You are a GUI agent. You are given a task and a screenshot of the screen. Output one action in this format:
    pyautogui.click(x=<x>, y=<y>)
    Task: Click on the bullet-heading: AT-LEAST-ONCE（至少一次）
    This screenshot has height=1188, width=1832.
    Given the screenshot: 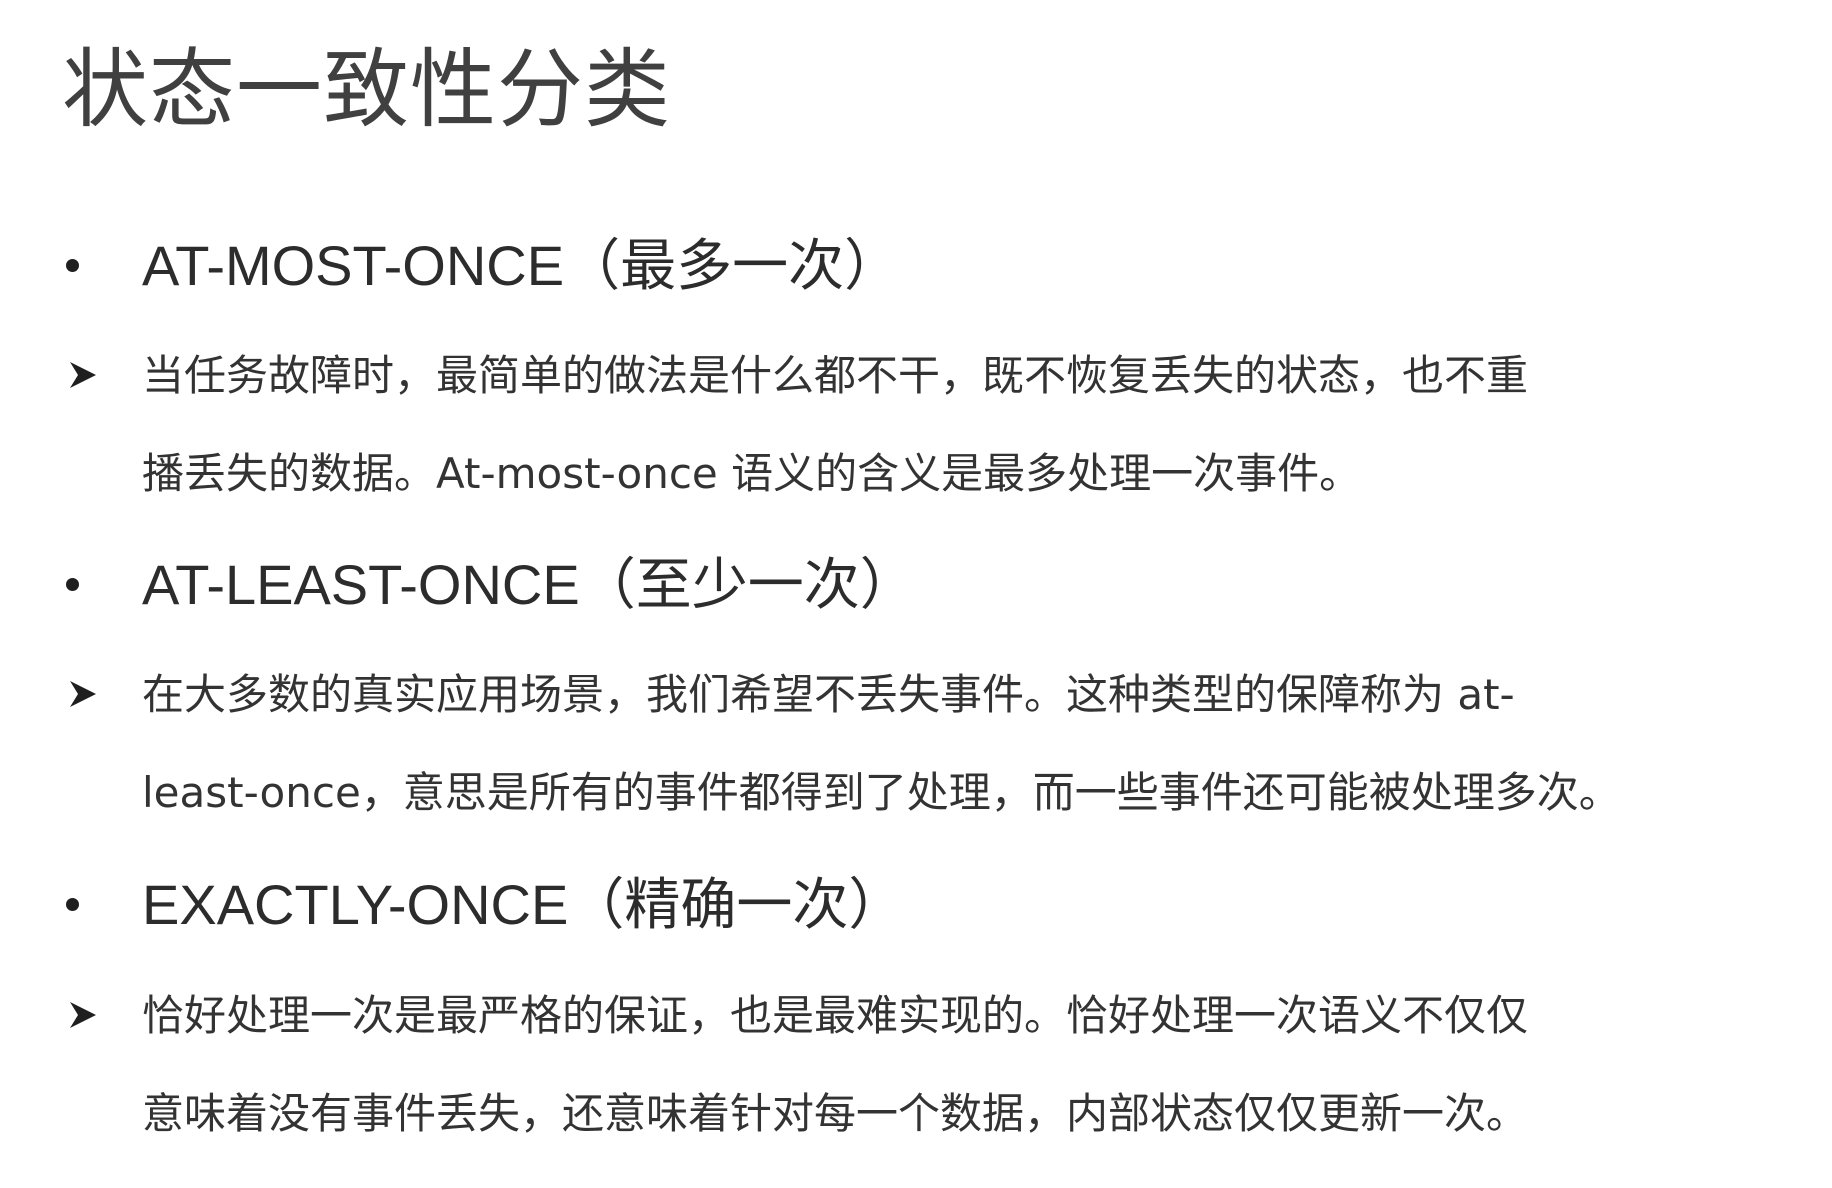 What is the action you would take?
    pyautogui.click(x=529, y=584)
    